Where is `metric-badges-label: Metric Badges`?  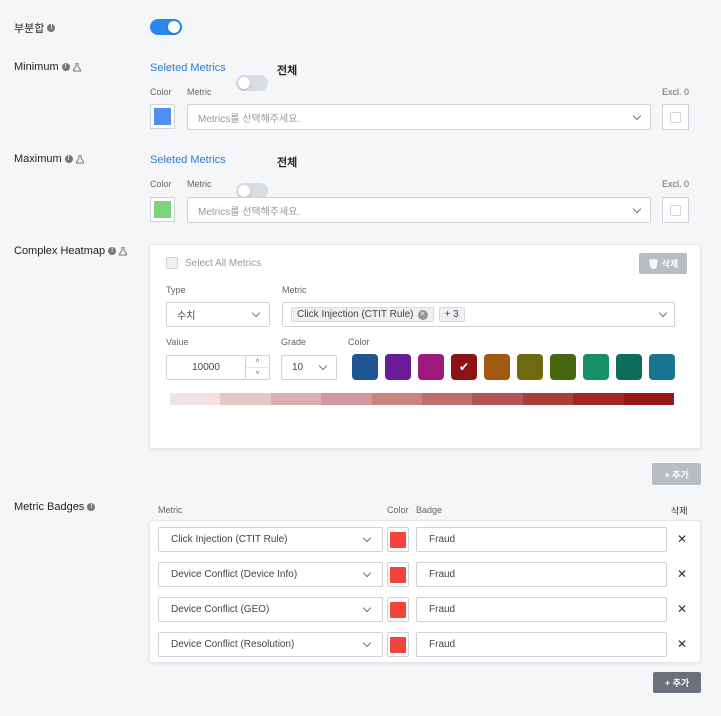
metric-badges-label: Metric Badges is located at coordinates (55, 507).